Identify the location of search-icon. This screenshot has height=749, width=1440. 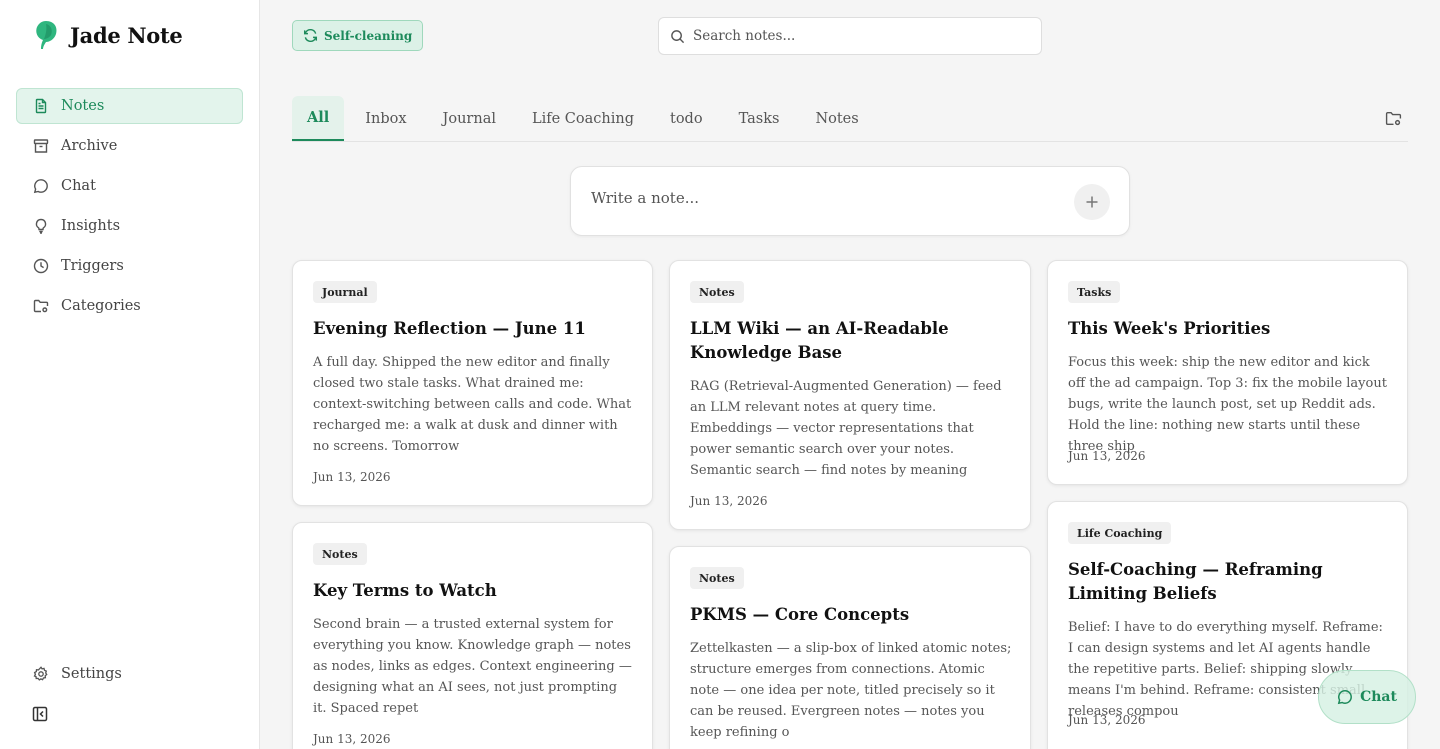
(678, 36).